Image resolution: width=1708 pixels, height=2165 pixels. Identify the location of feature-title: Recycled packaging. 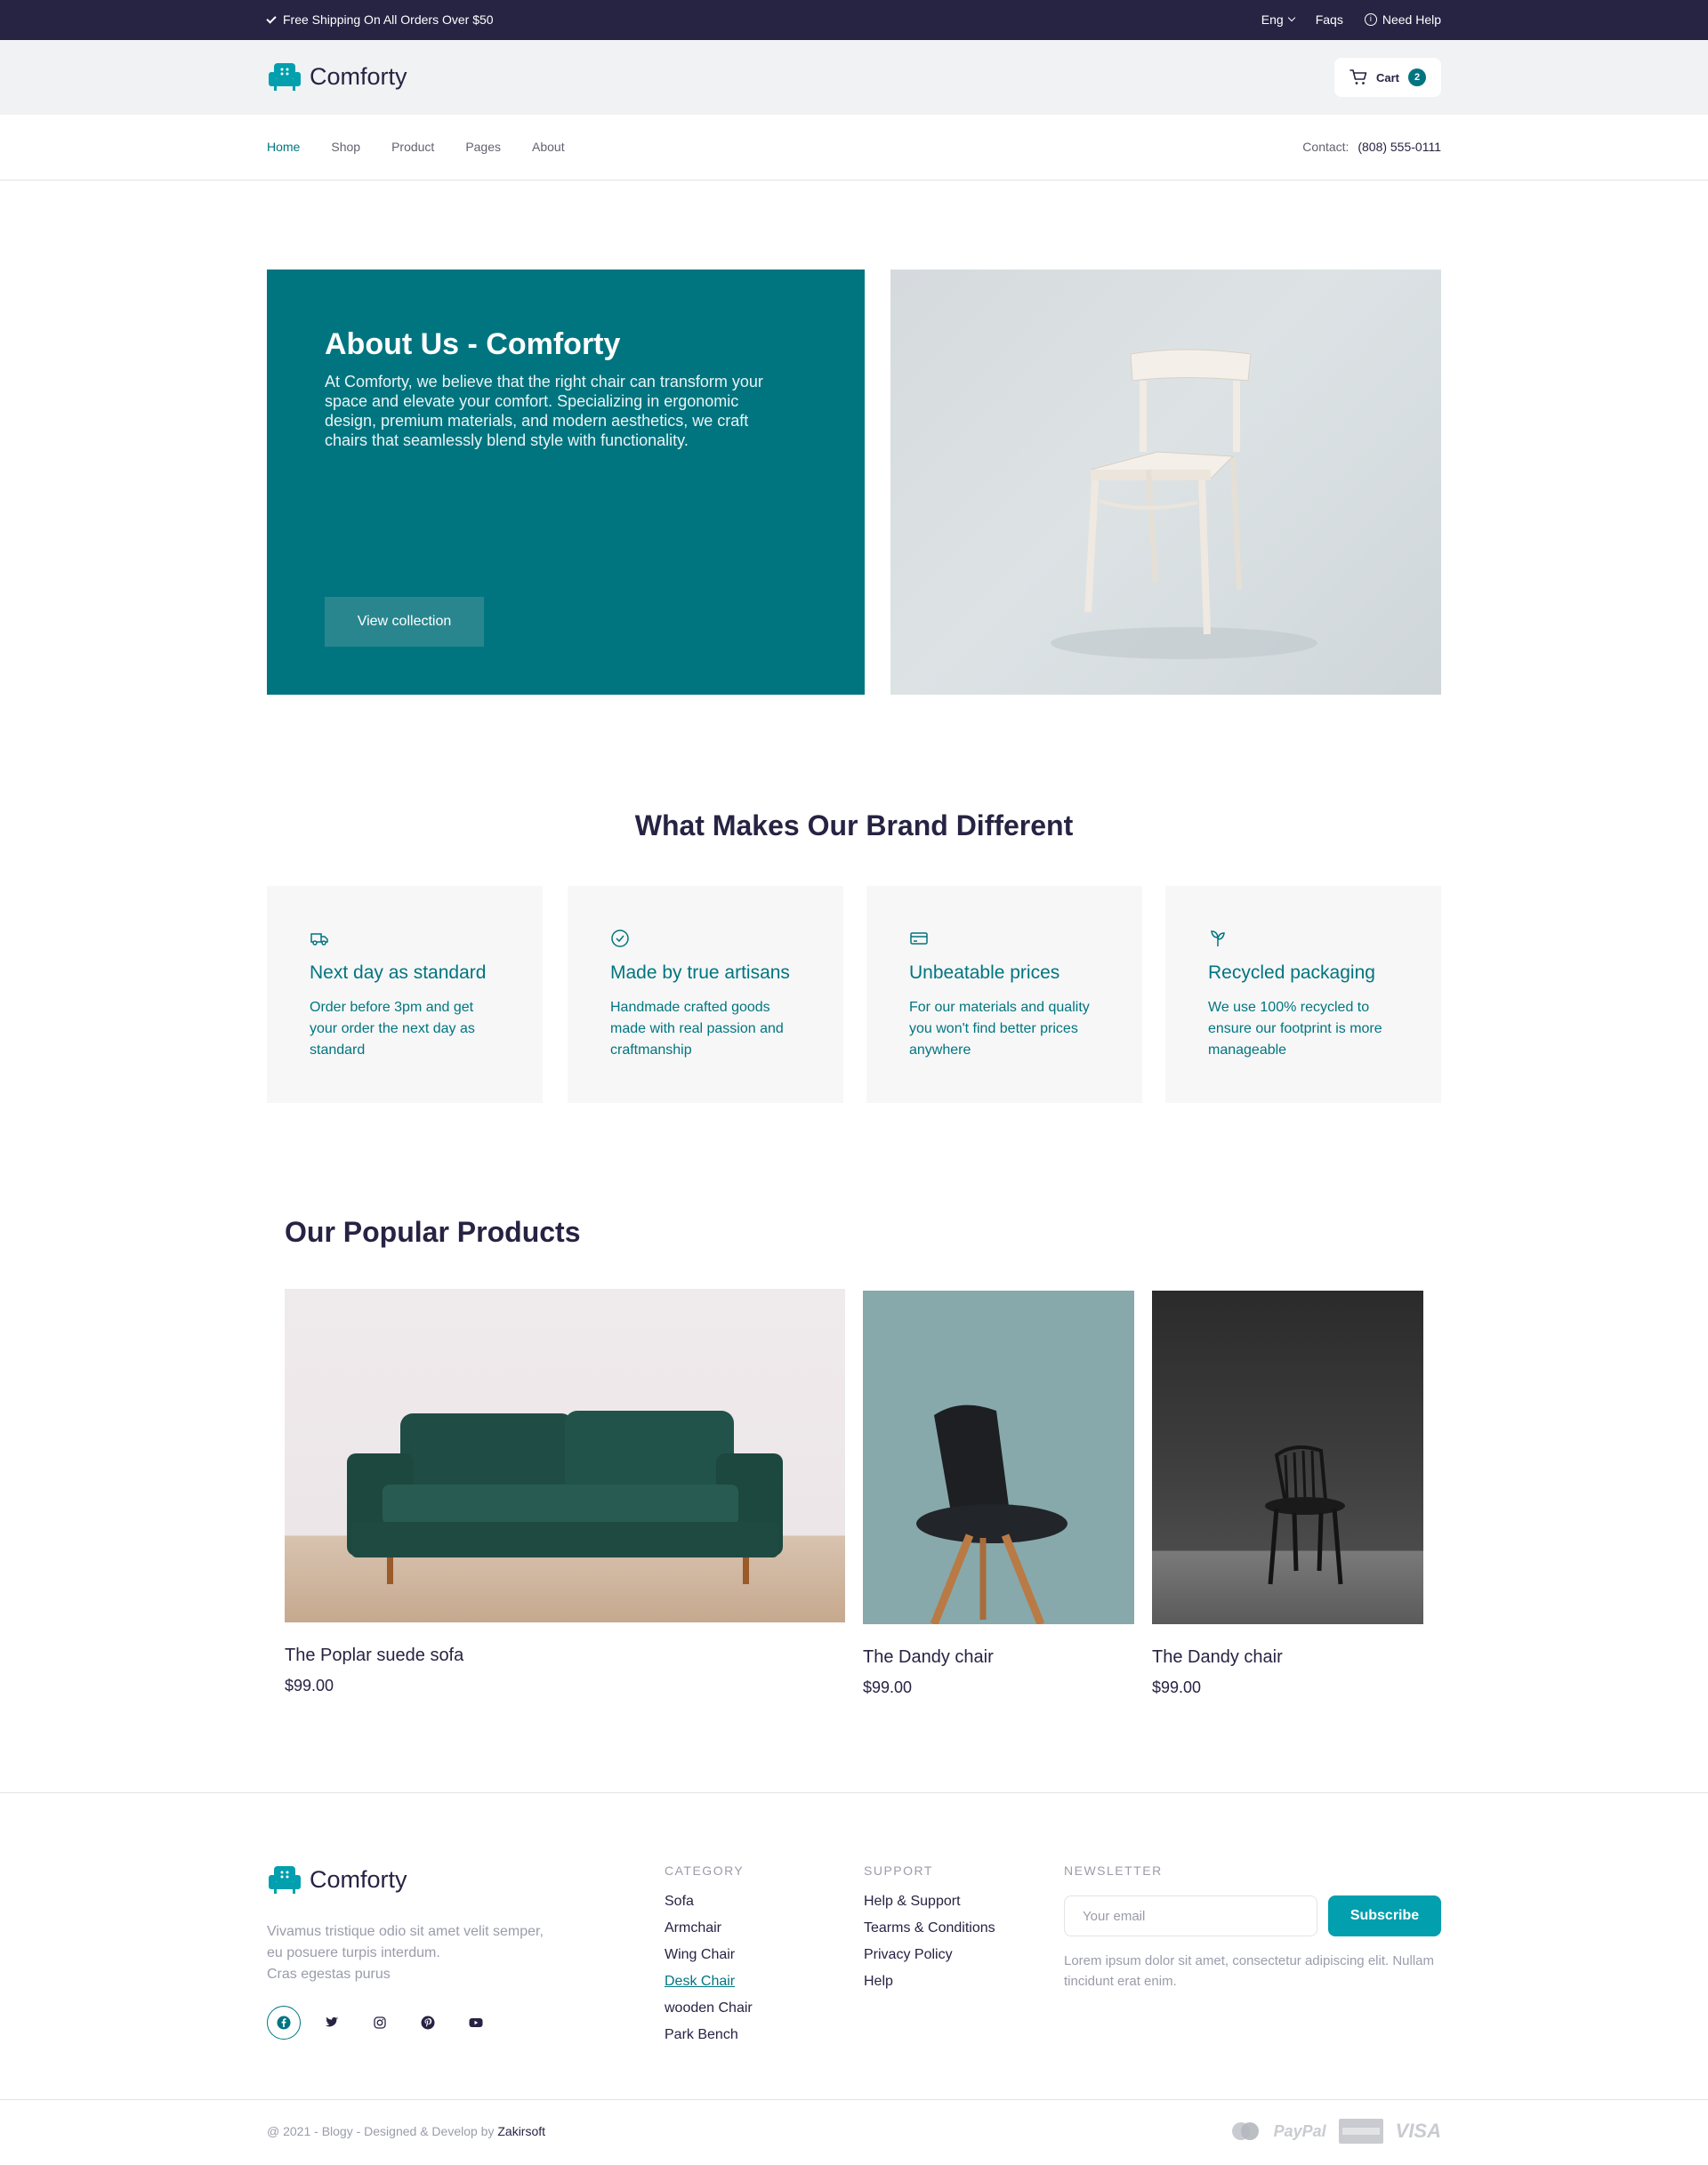
(1291, 972).